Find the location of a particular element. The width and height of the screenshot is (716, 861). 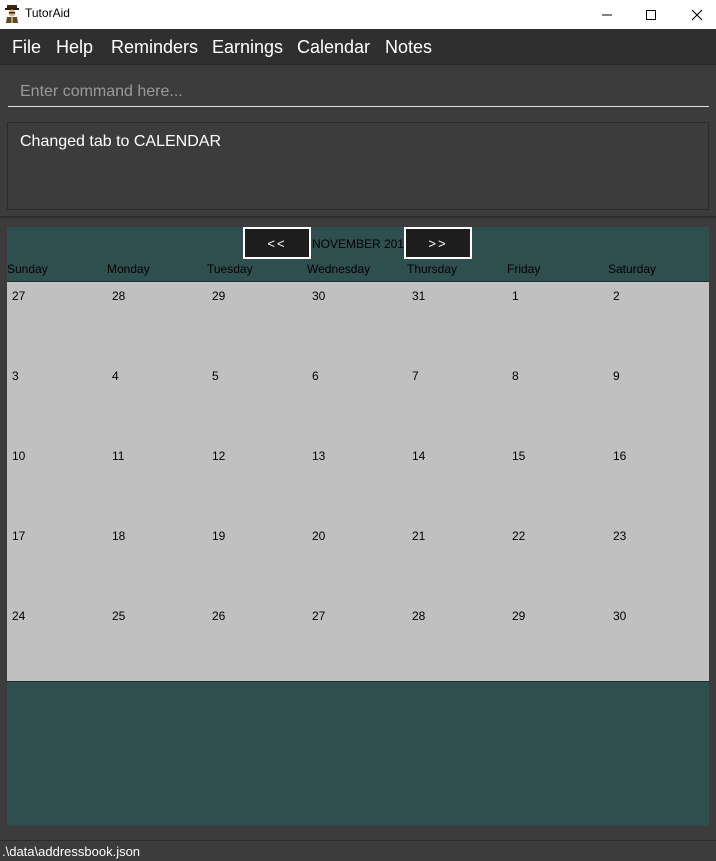

close-button is located at coordinates (695, 14).